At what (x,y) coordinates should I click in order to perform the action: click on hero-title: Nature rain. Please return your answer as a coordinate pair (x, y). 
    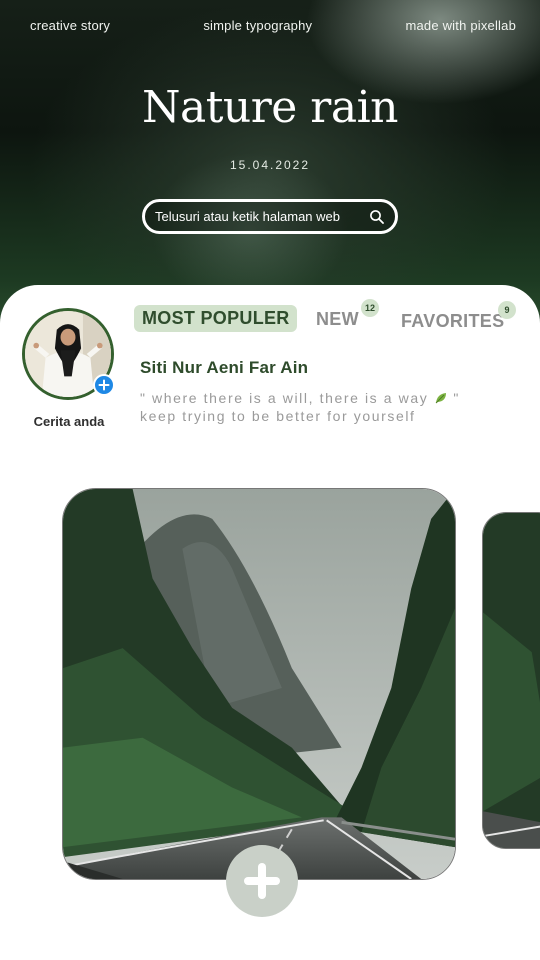
    Looking at the image, I should click on (270, 107).